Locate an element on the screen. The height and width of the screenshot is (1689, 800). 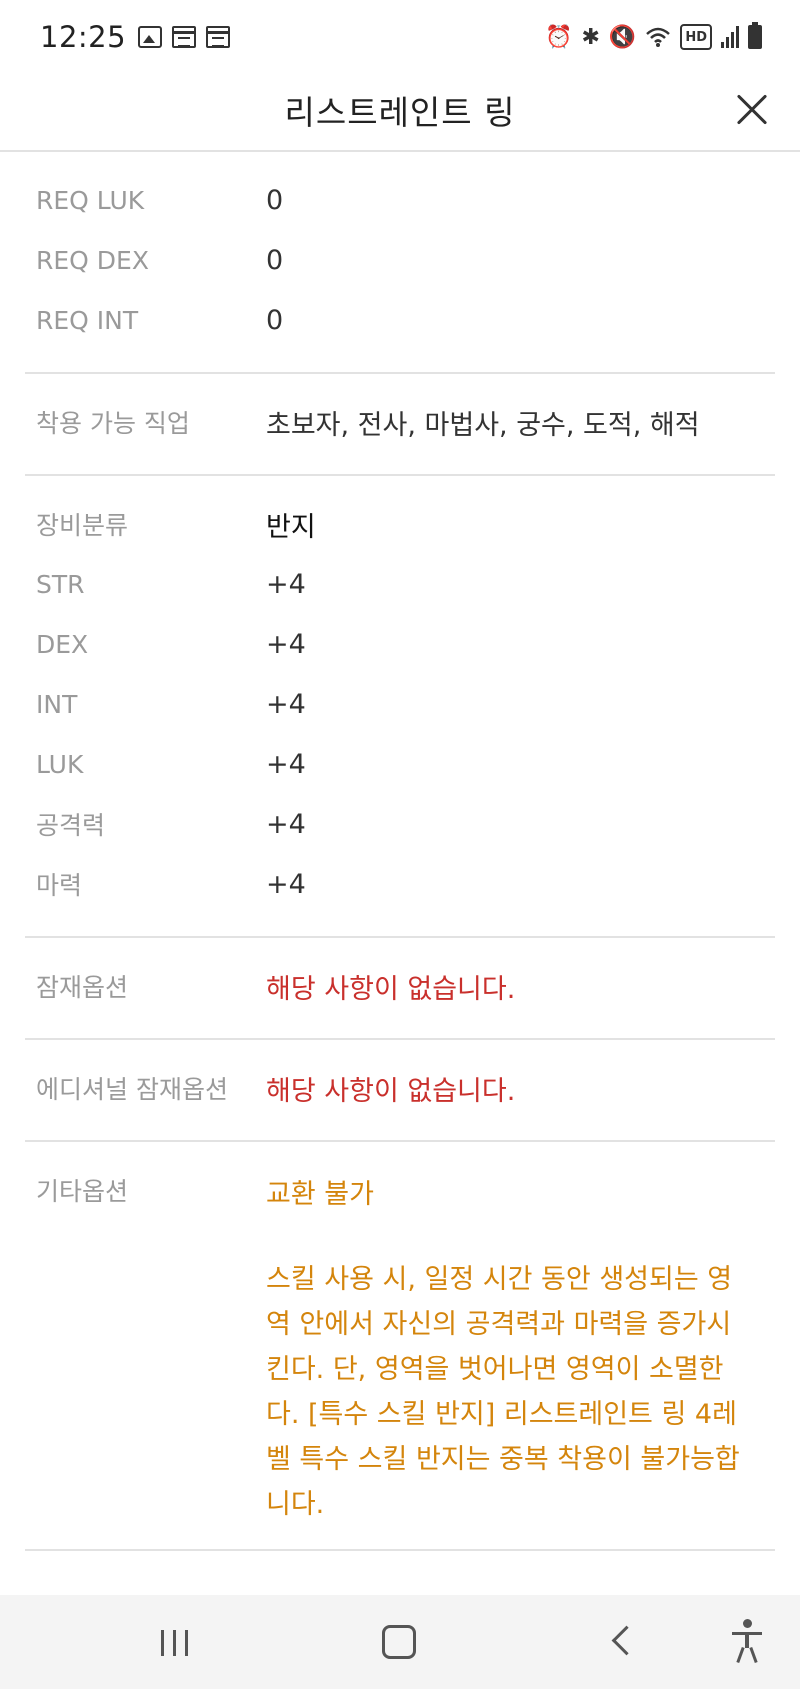
navigation-bar is located at coordinates (400, 1642).